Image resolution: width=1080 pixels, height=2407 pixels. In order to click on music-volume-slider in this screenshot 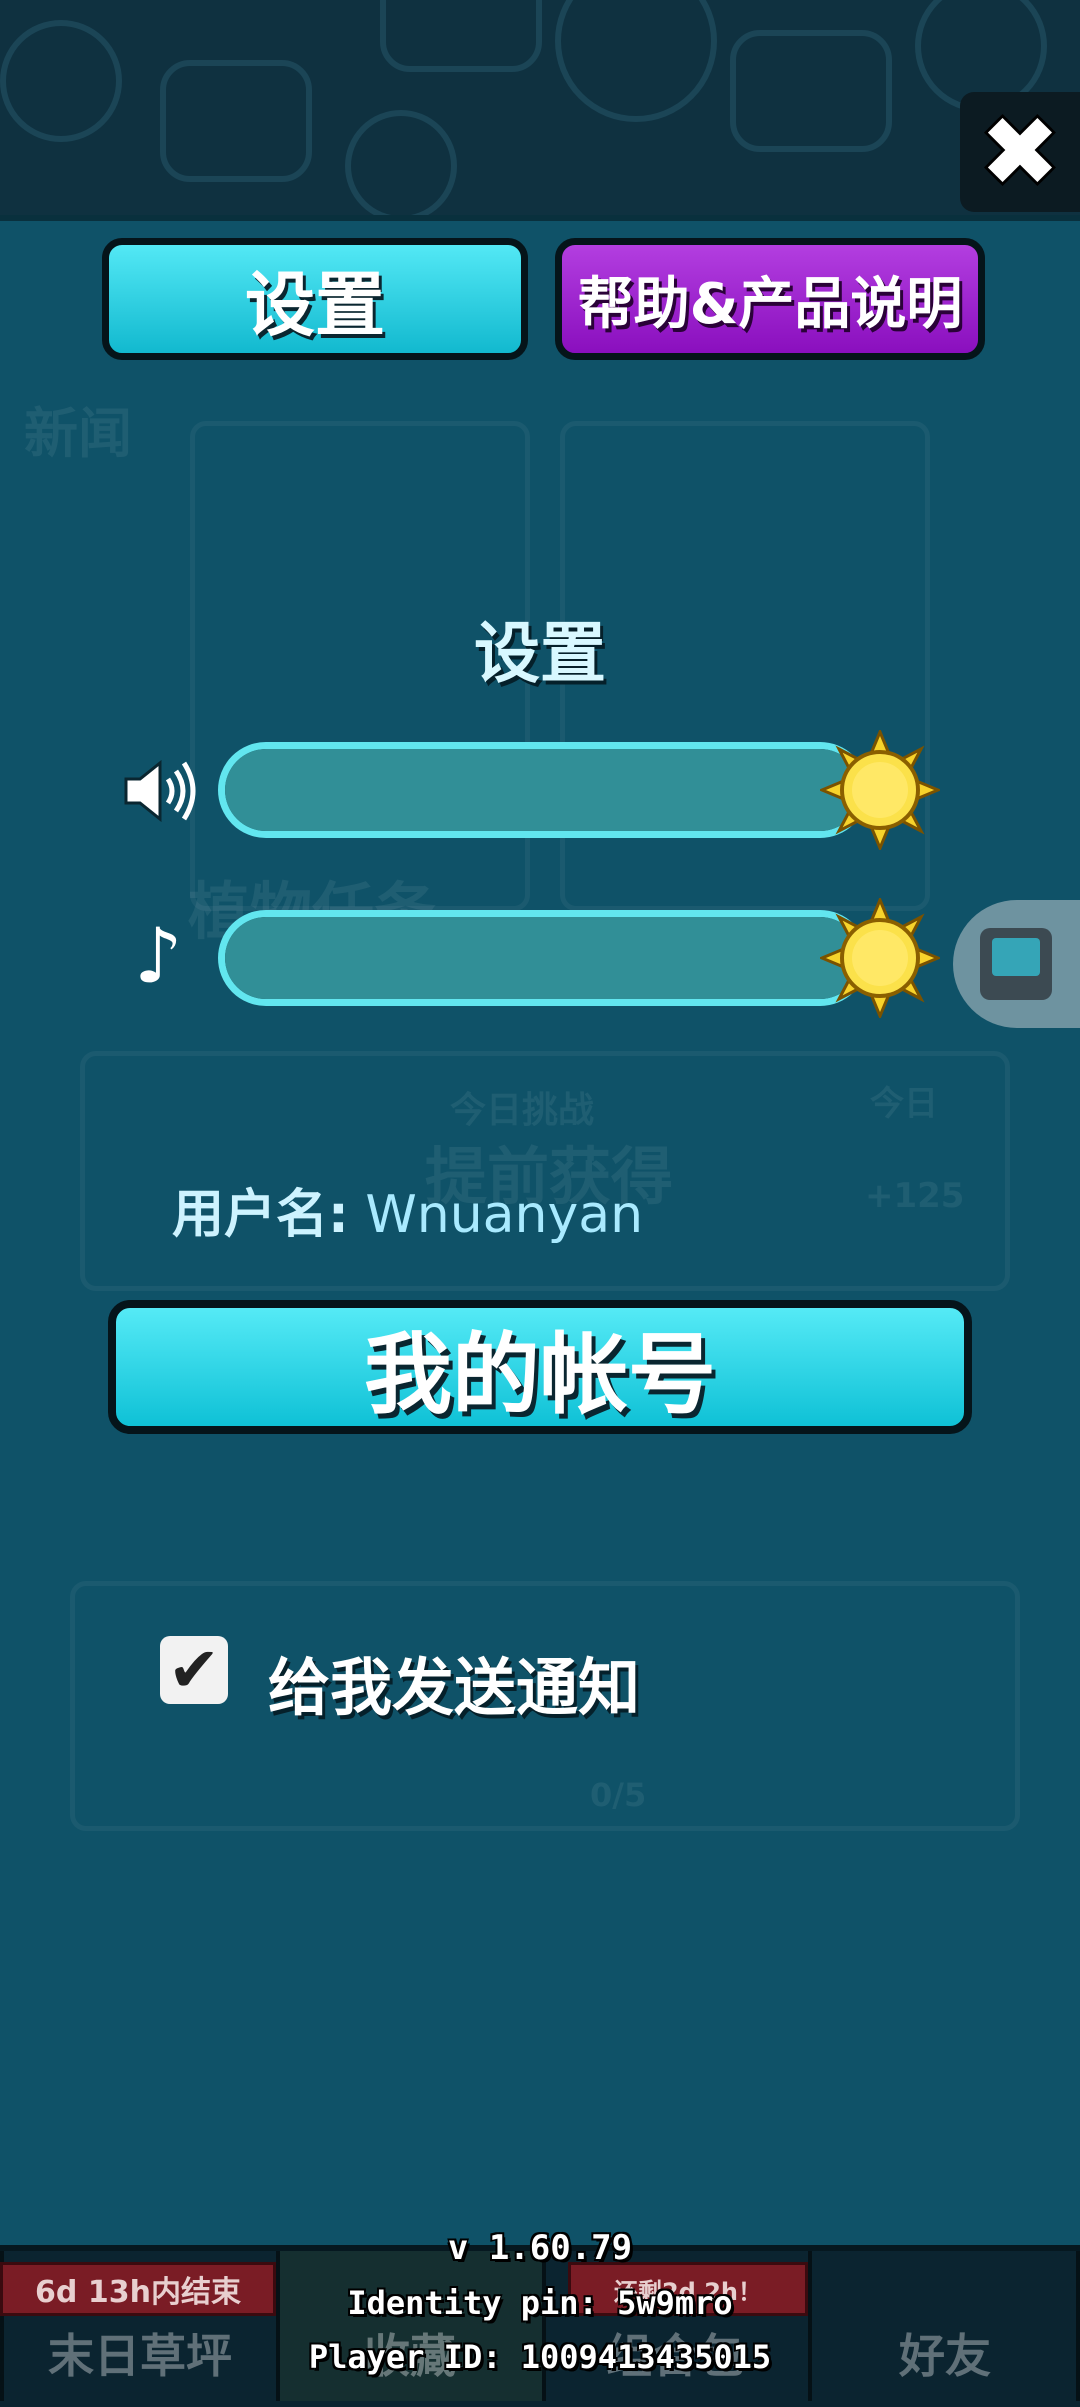, I will do `click(543, 958)`.